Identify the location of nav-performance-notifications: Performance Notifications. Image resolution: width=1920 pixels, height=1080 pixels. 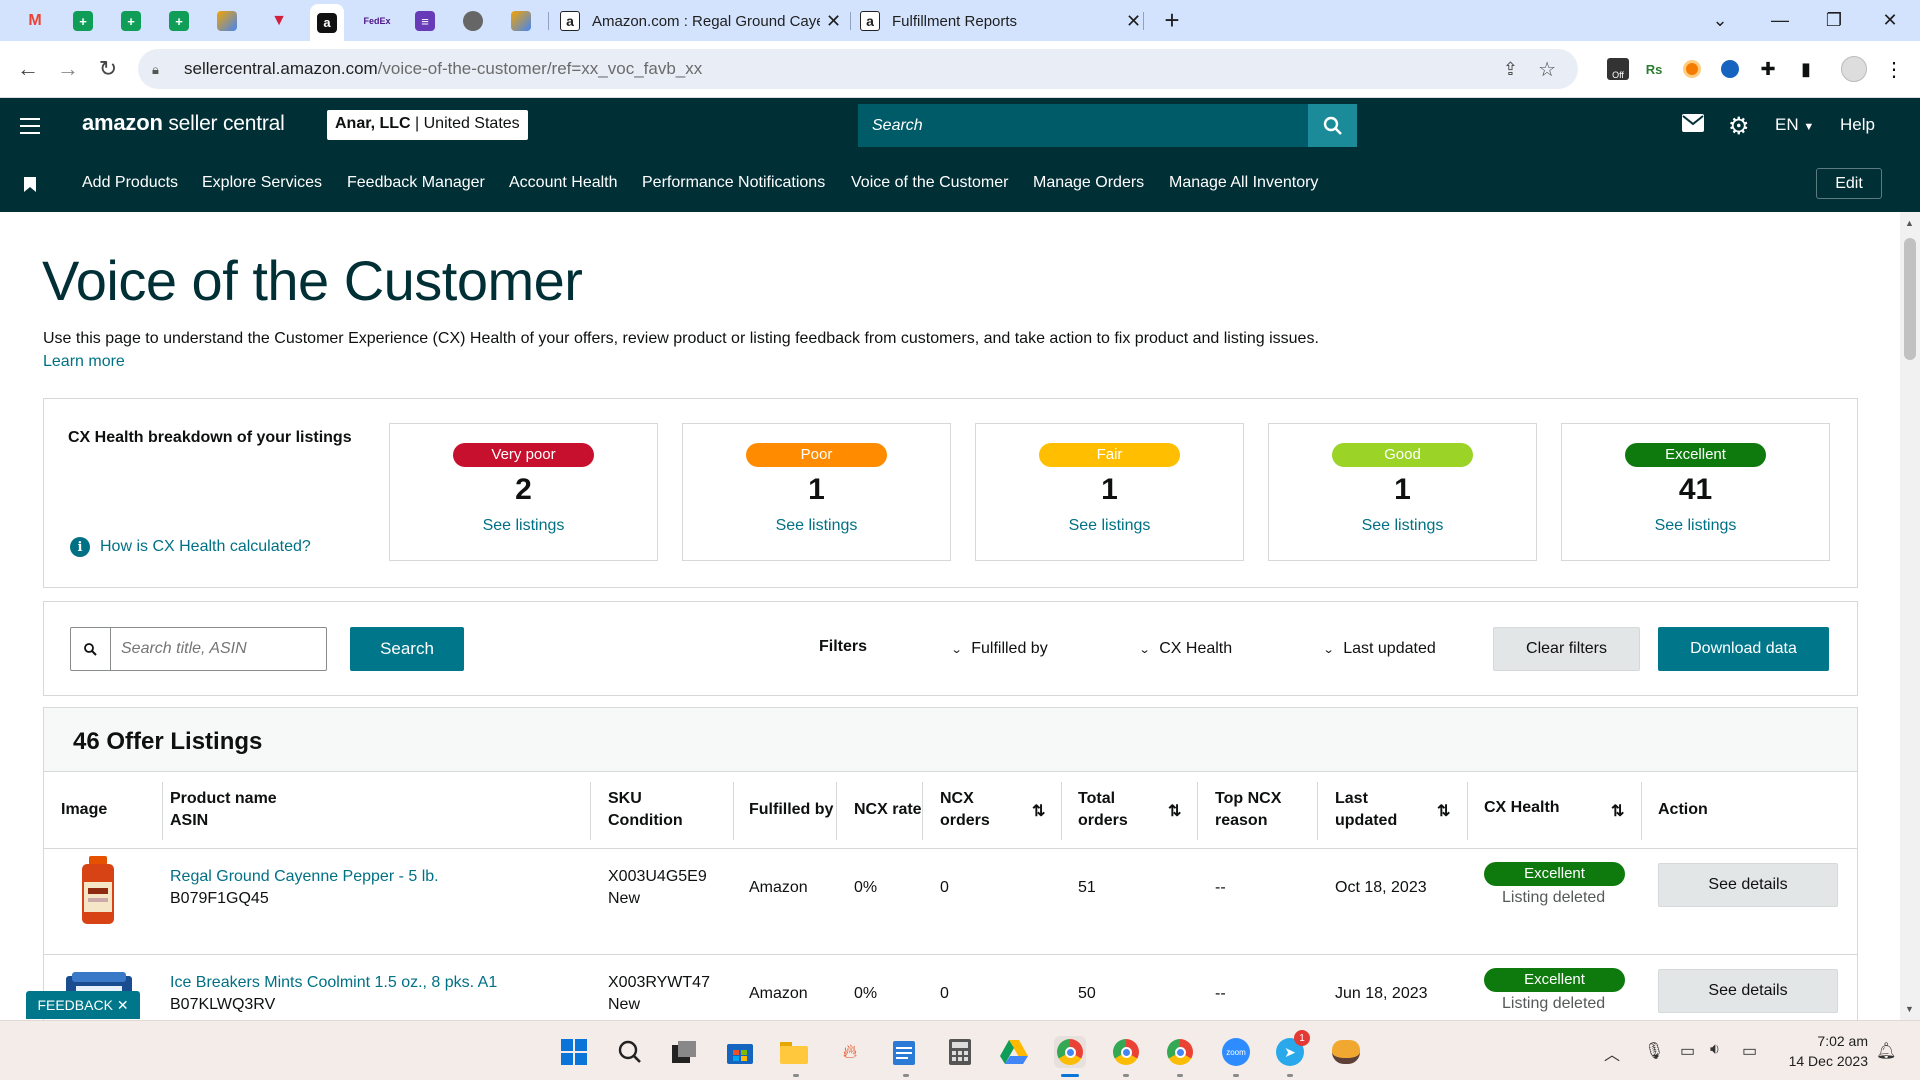
(733, 183).